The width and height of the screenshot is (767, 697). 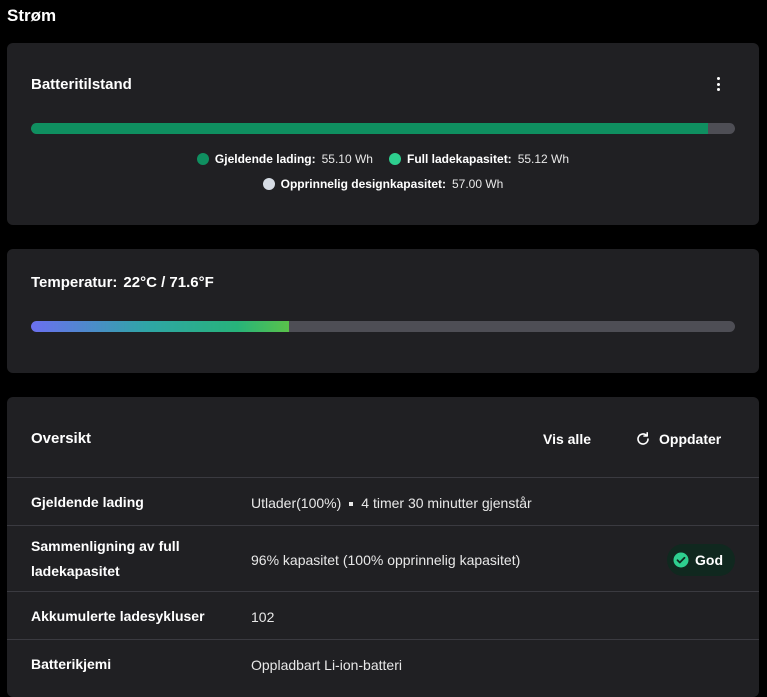 I want to click on legend-label: Gjeldende lading:, so click(x=265, y=159).